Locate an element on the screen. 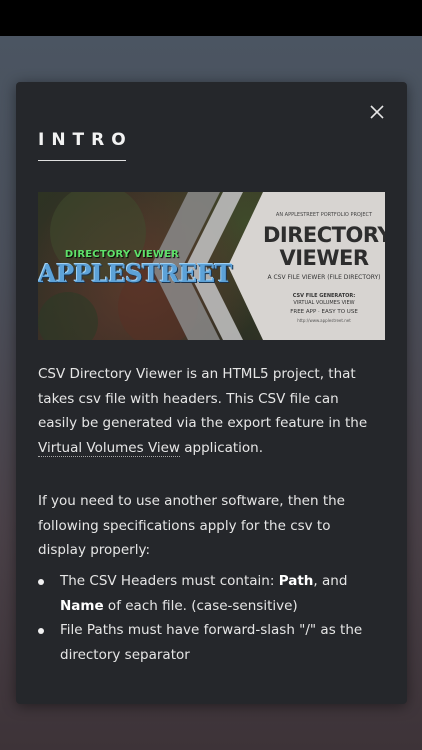 The width and height of the screenshot is (422, 750). close-icon is located at coordinates (377, 112).